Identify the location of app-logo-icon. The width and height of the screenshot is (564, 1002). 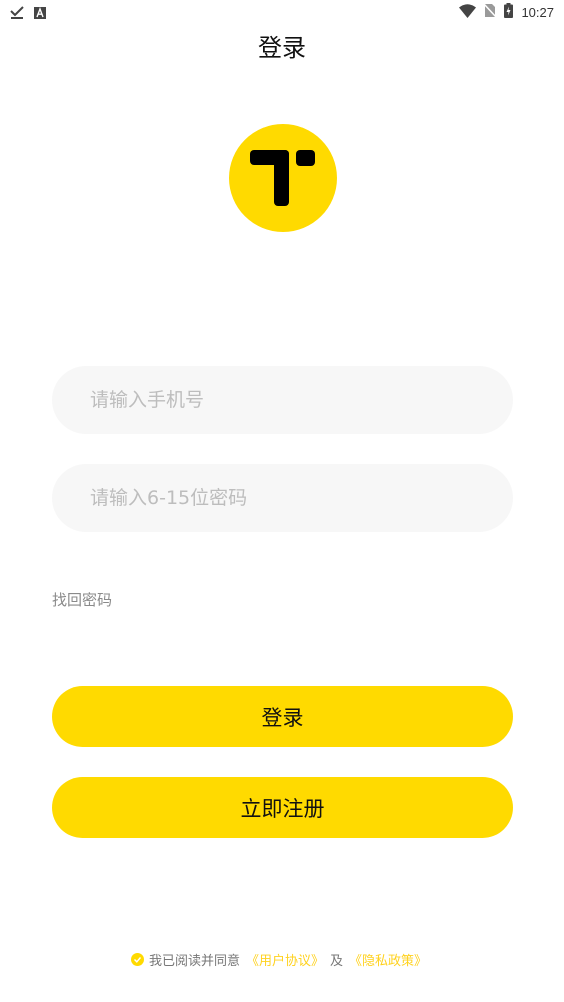
(282, 178).